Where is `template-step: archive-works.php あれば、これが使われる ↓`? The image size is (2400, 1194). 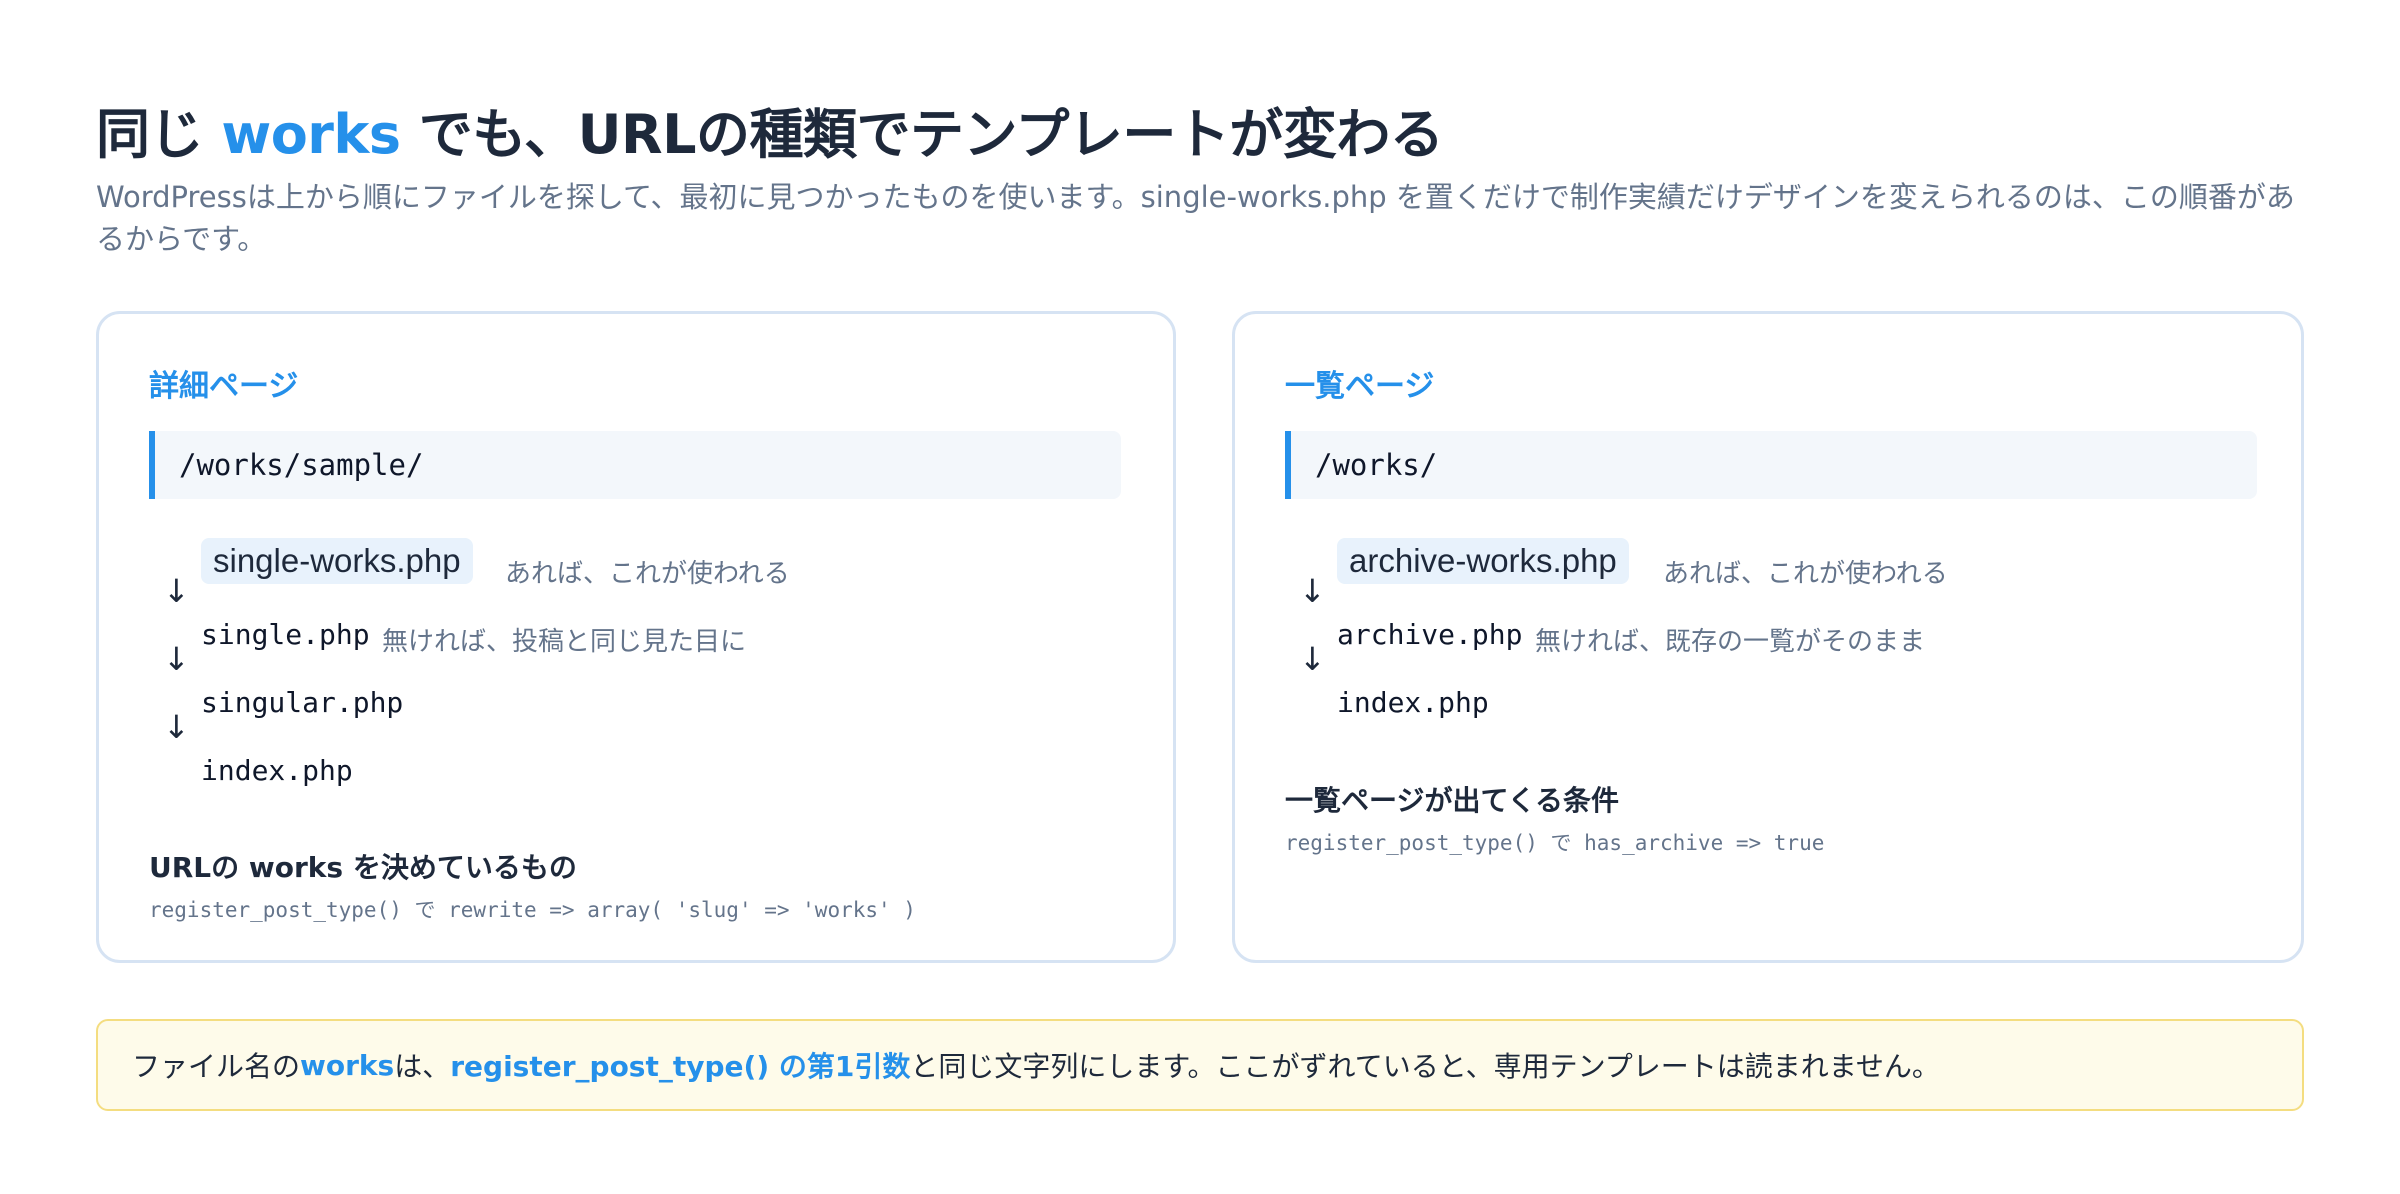
template-step: archive-works.php あれば、これが使われる ↓ is located at coordinates (1765, 573).